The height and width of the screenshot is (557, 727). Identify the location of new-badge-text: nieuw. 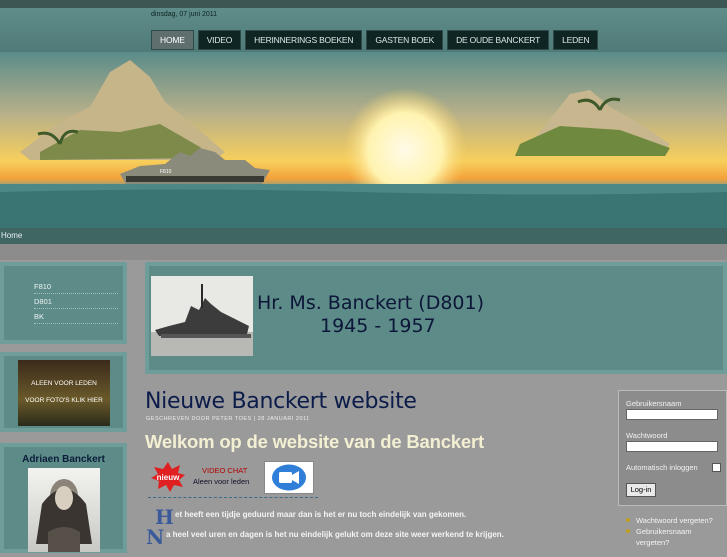
(168, 477).